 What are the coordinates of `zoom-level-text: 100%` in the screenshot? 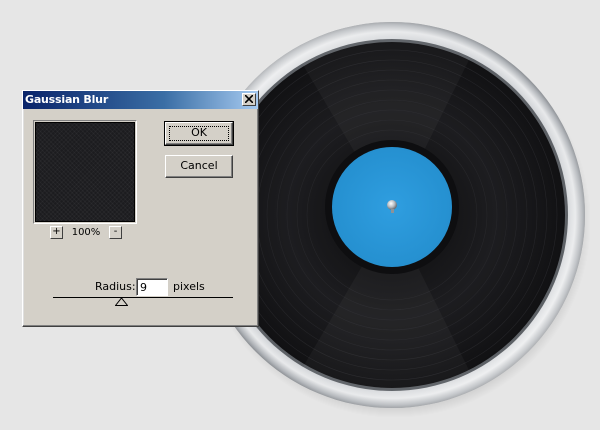 It's located at (86, 232).